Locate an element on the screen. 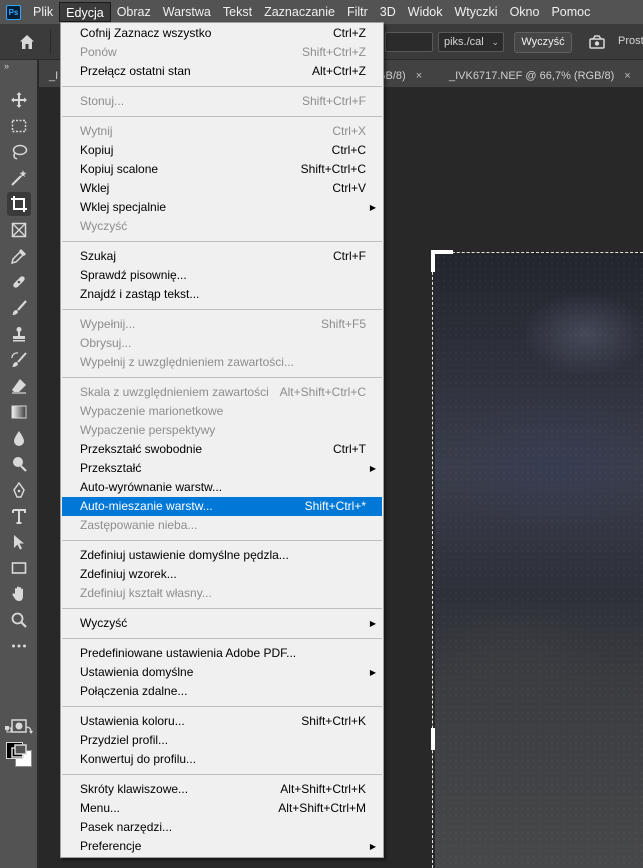 The image size is (643, 868). menu-item-menu: Menu... Alt+Shift+Ctrl+M is located at coordinates (222, 808).